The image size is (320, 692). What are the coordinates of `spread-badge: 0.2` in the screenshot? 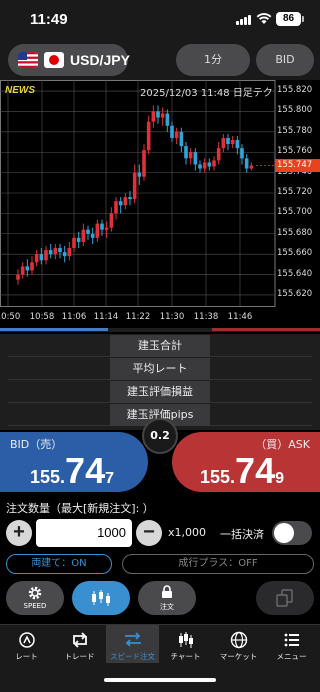 It's located at (160, 436).